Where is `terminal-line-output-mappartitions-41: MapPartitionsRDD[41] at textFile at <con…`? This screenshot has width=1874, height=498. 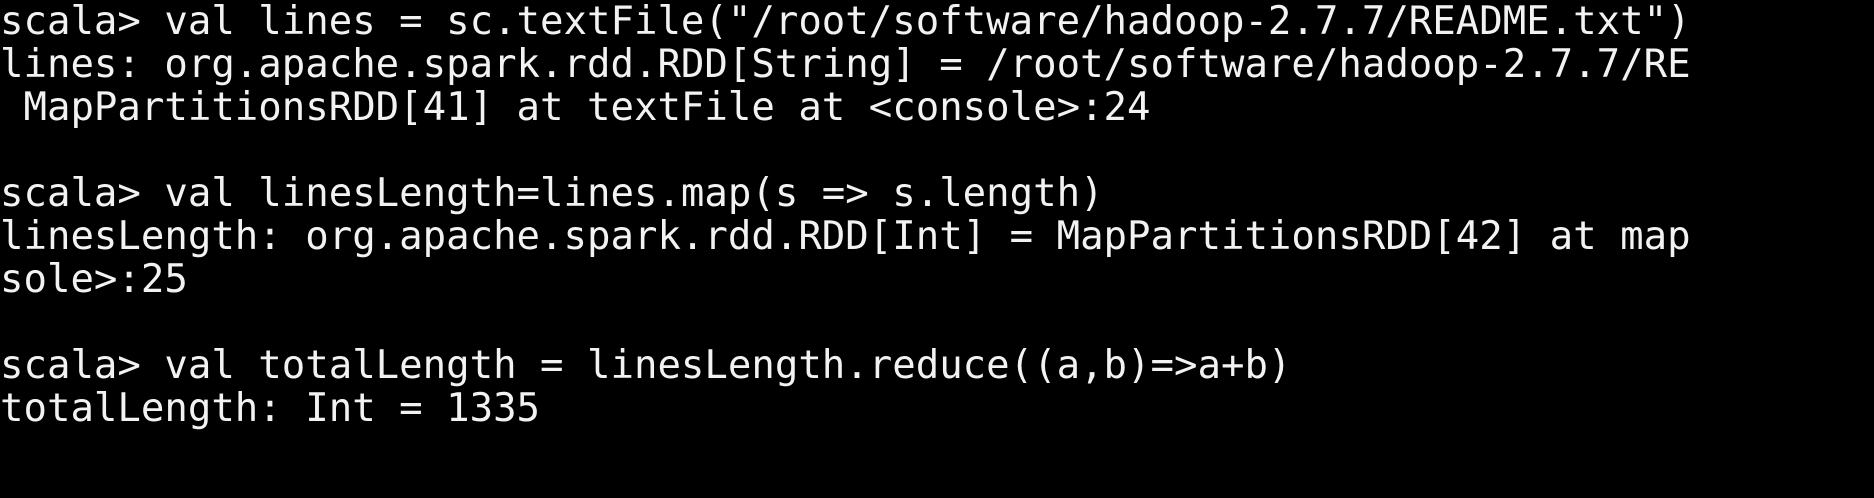 terminal-line-output-mappartitions-41: MapPartitionsRDD[41] at textFile at <con… is located at coordinates (575, 107).